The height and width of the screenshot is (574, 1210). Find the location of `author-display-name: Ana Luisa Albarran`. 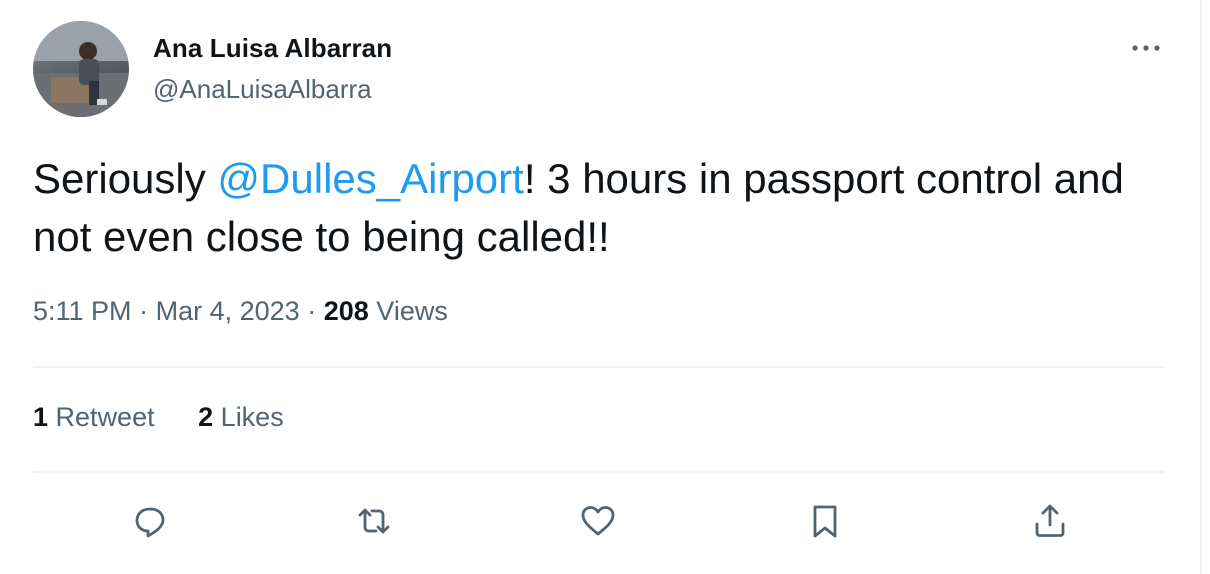

author-display-name: Ana Luisa Albarran is located at coordinates (272, 48).